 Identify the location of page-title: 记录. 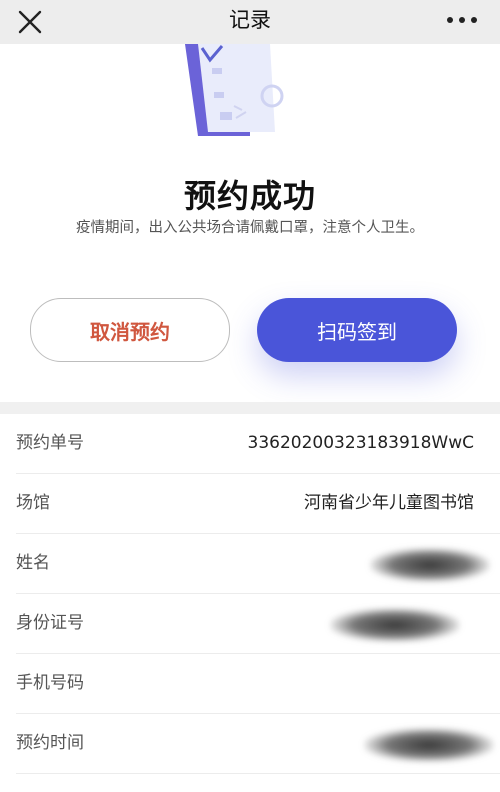
(250, 20).